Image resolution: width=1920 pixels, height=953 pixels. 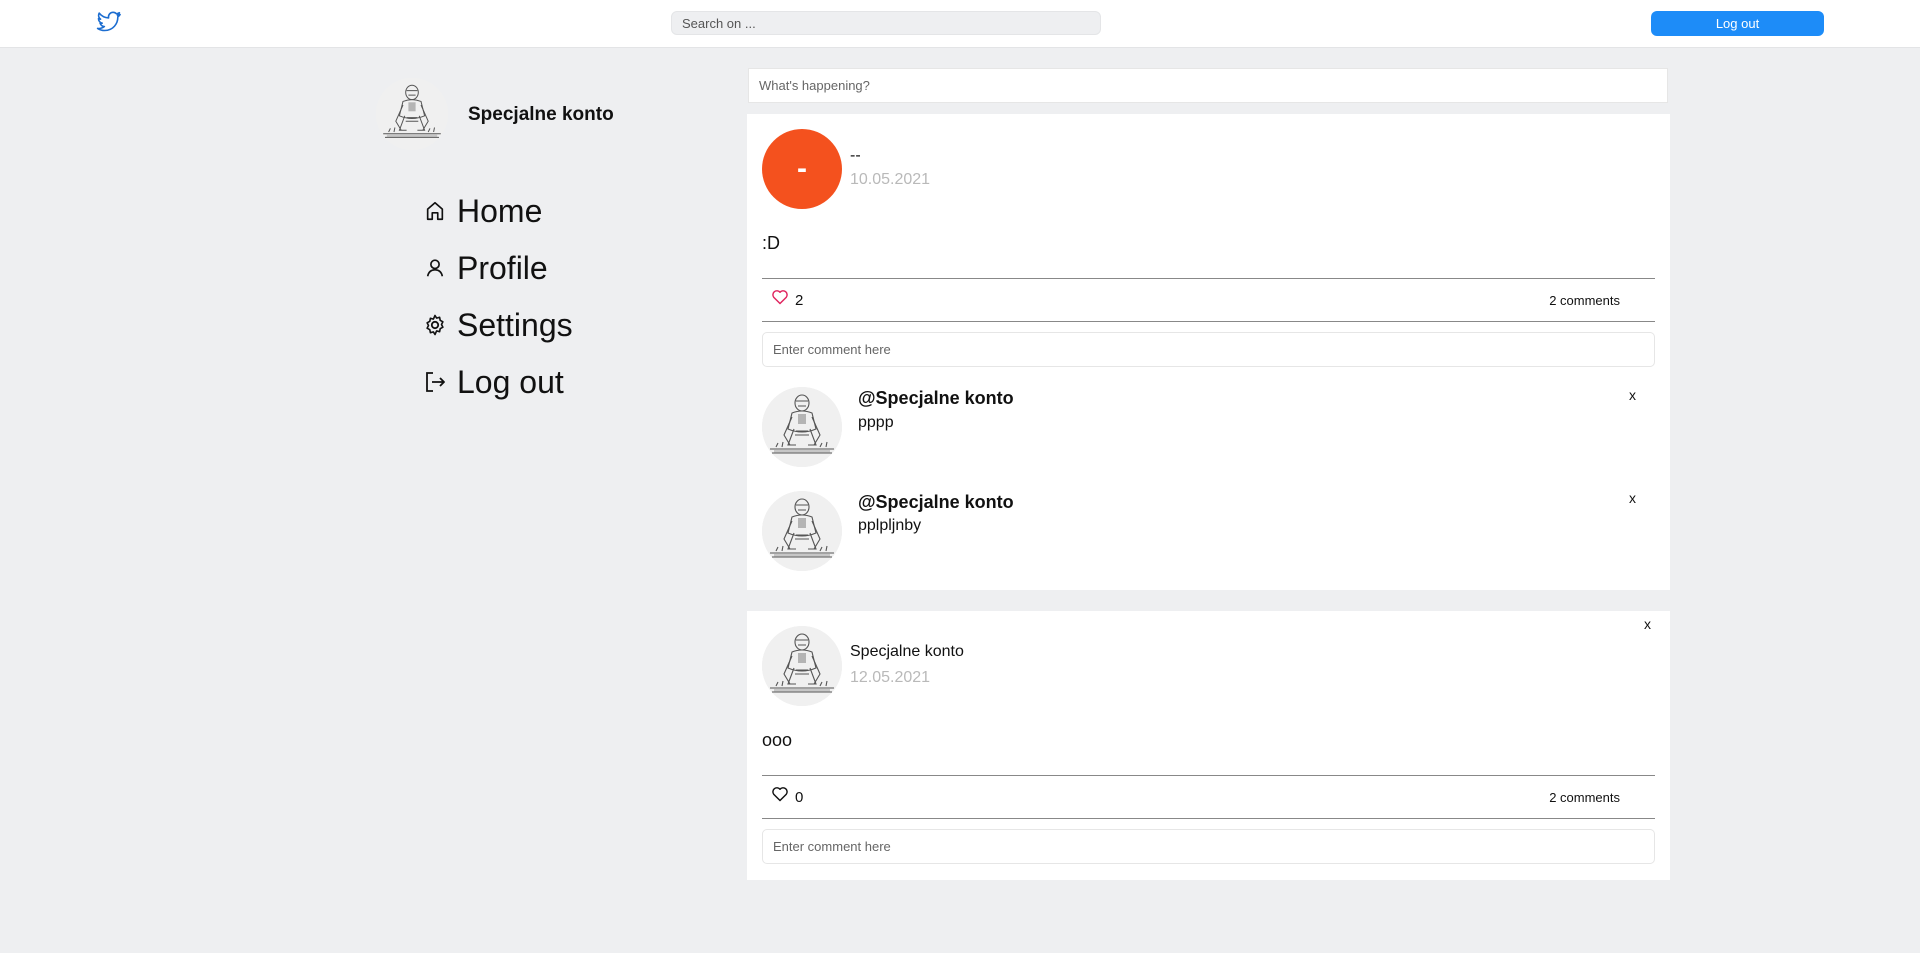 I want to click on post-author: Specjalne konto, so click(x=907, y=652).